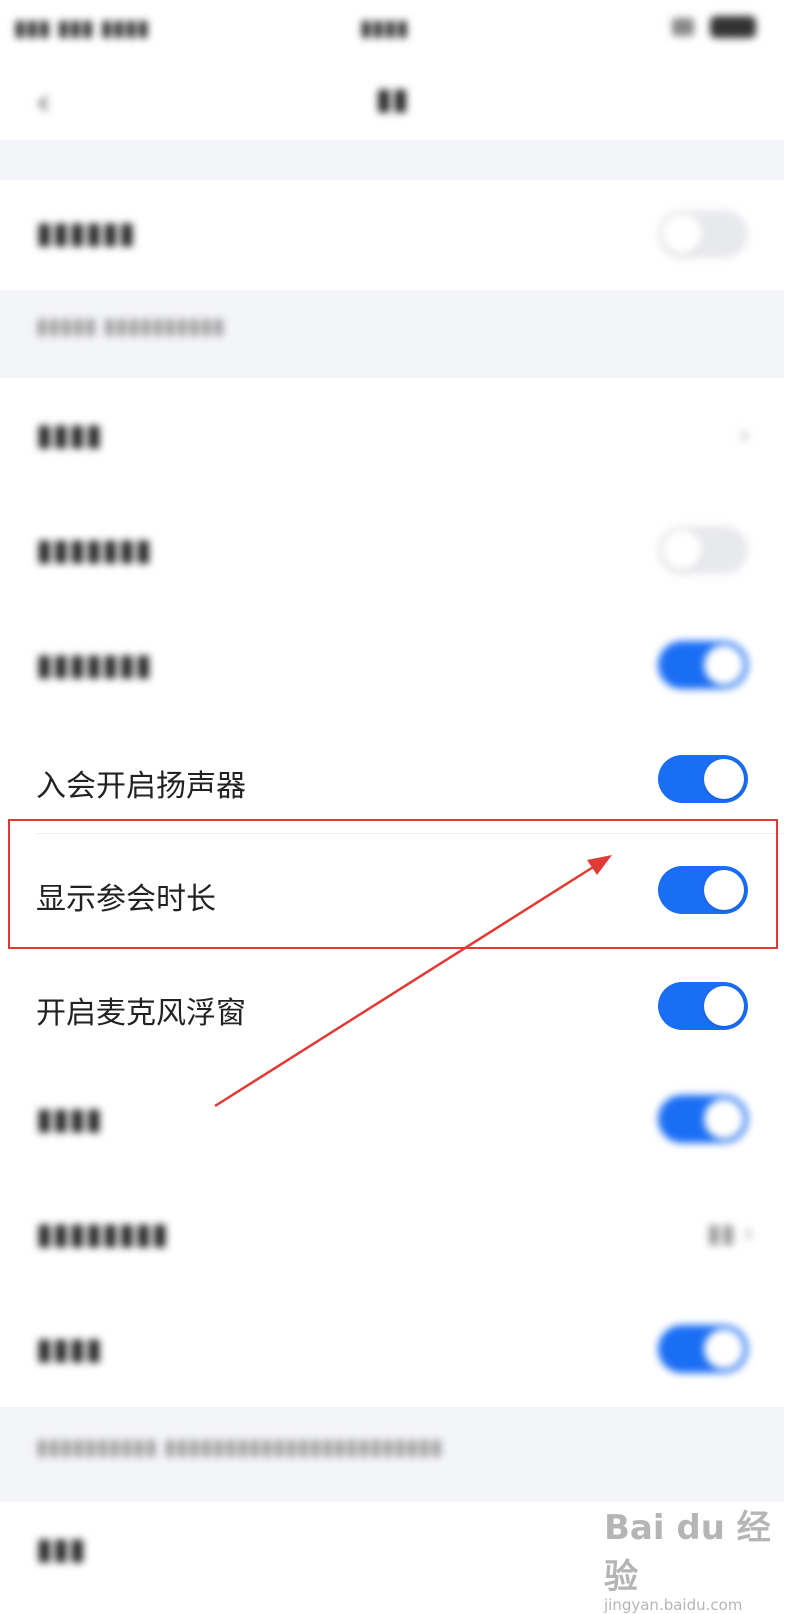  Describe the element at coordinates (86, 233) in the screenshot. I see `row-label-blurred: ▮▮▮▮▮▮` at that location.